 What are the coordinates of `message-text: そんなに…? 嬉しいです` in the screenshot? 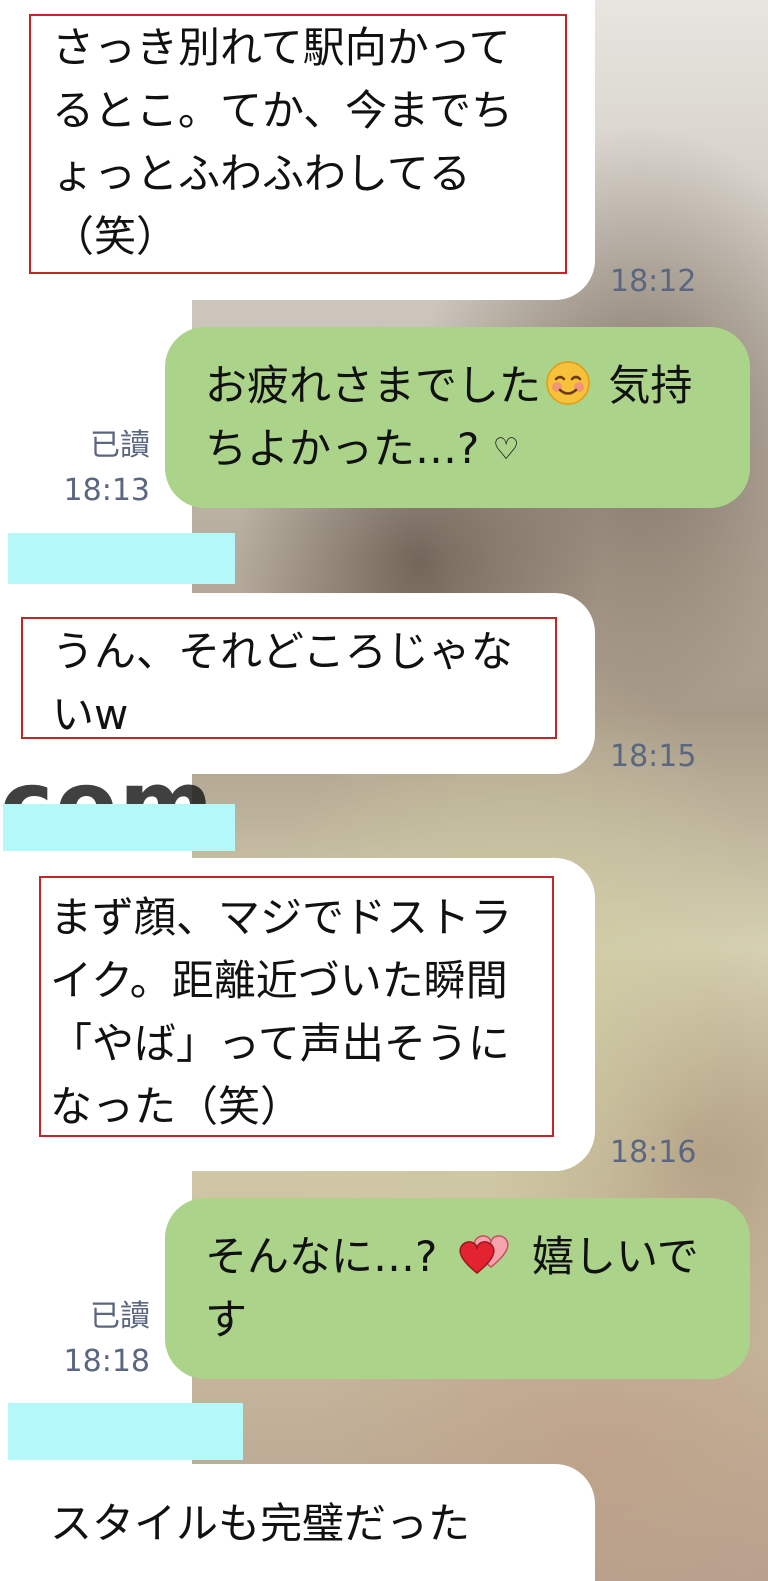 It's located at (460, 1288).